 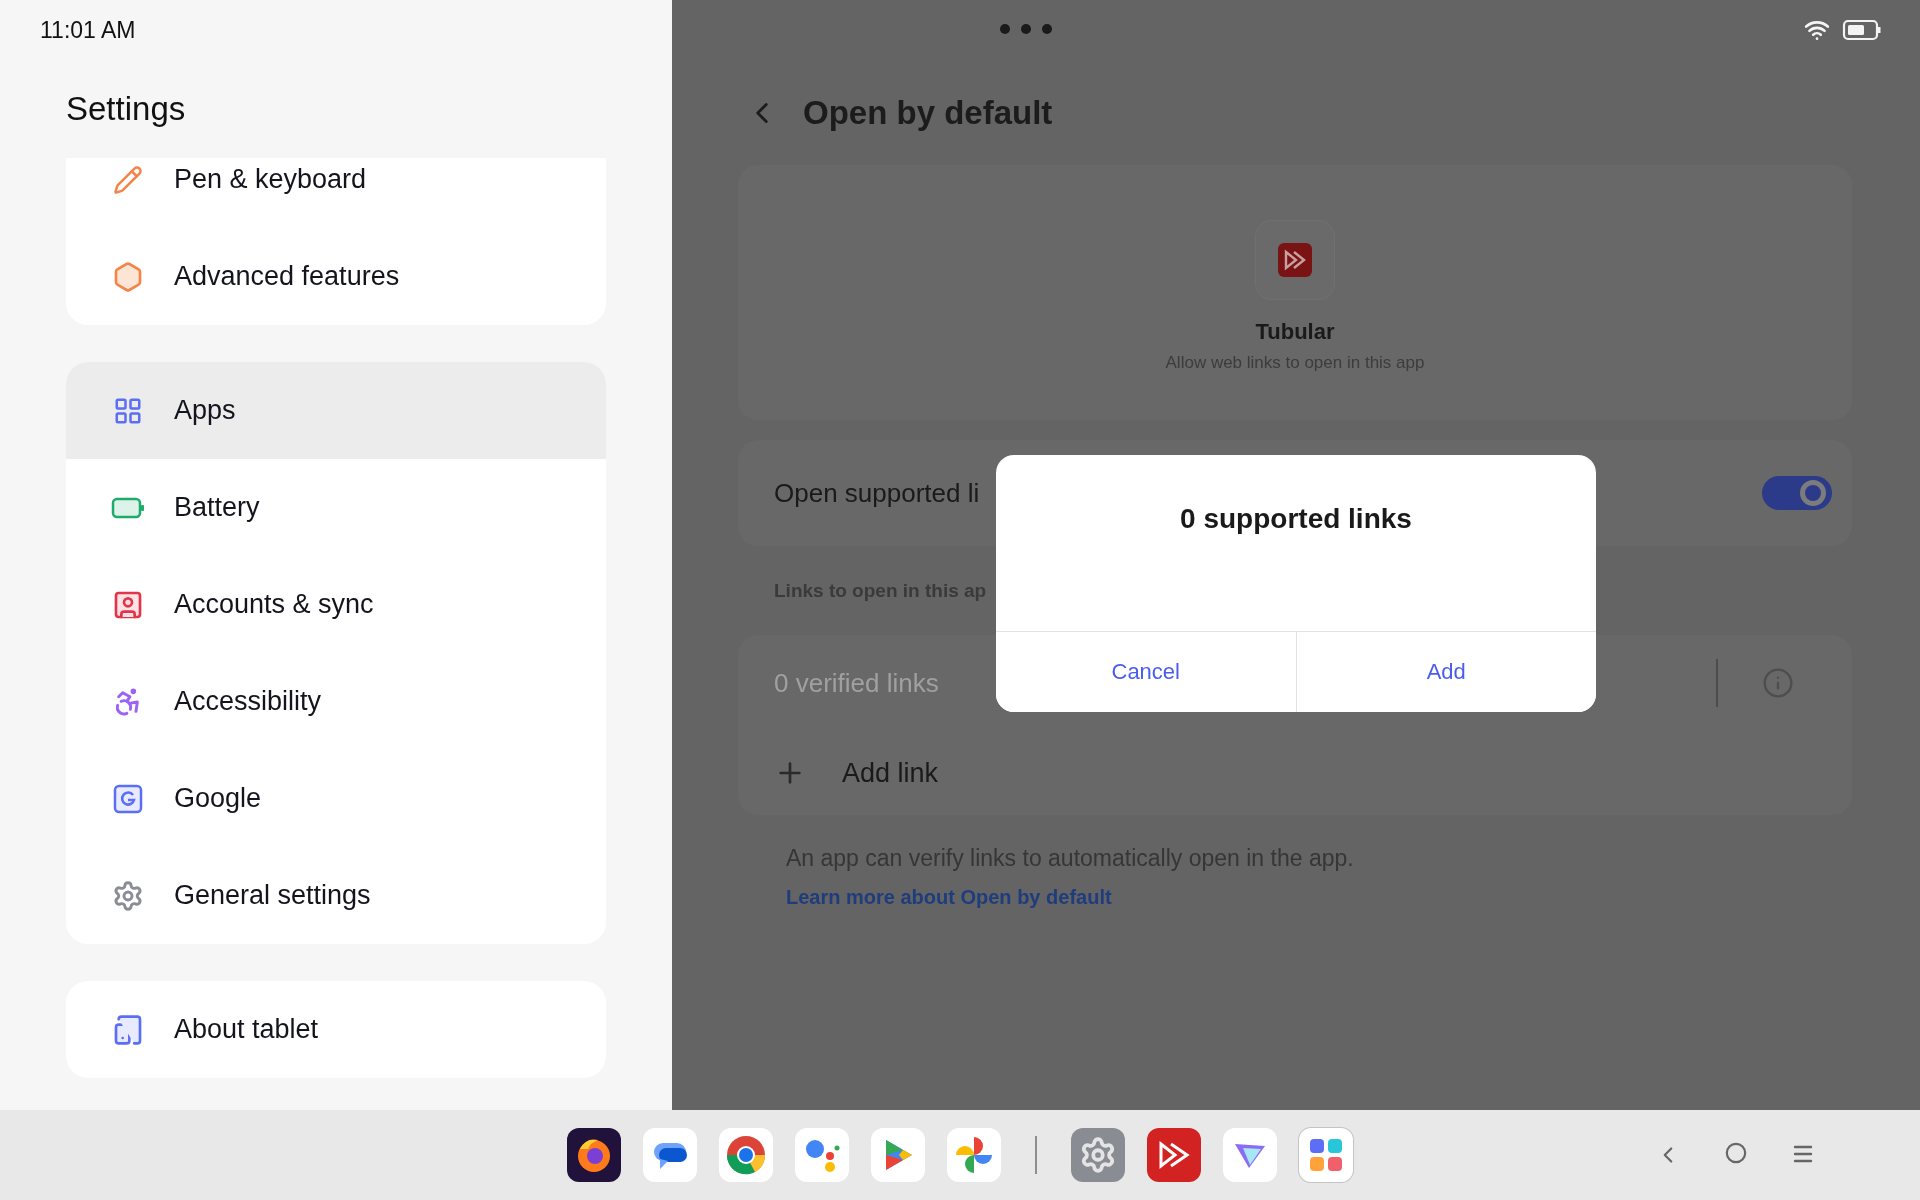 I want to click on sidebar-item: Apps, so click(x=336, y=410).